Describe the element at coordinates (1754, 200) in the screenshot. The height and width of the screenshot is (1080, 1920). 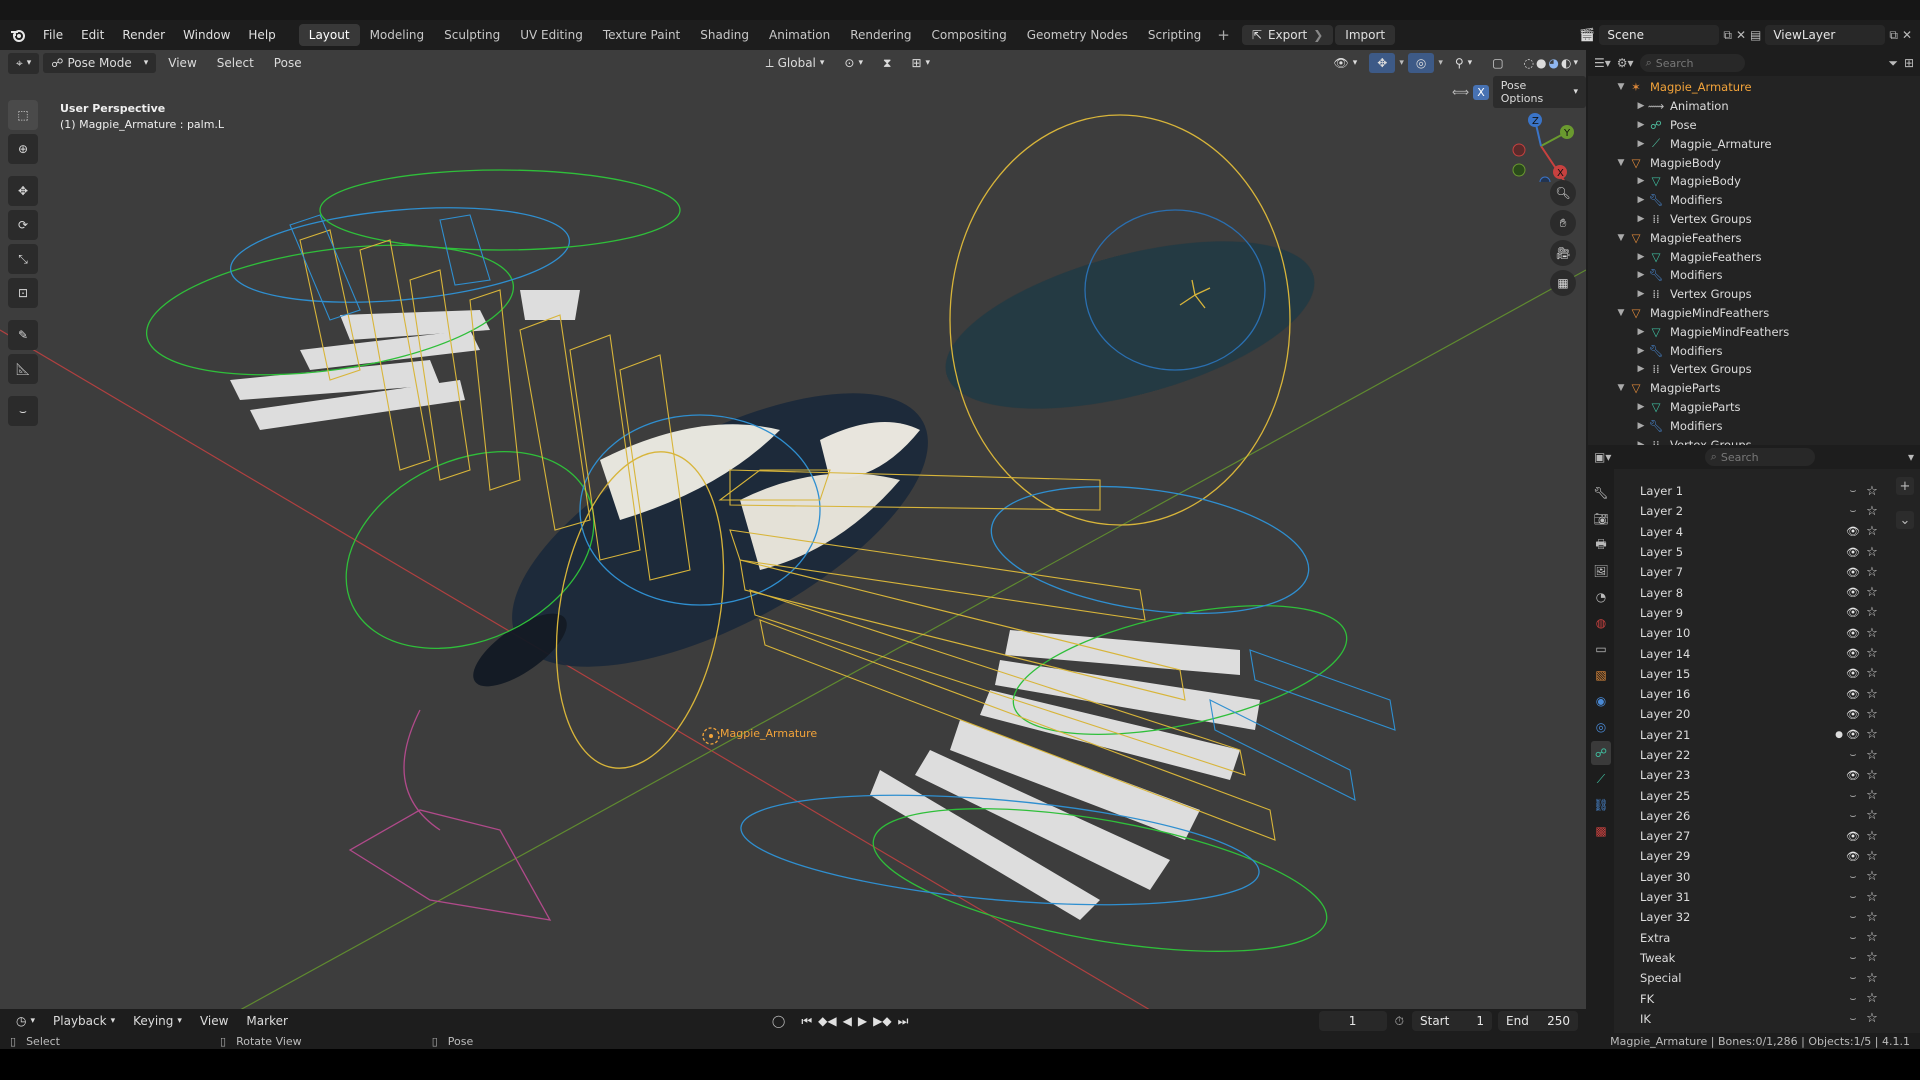
I see `outliner-row: ▶ 🔧︎ Modifiers` at that location.